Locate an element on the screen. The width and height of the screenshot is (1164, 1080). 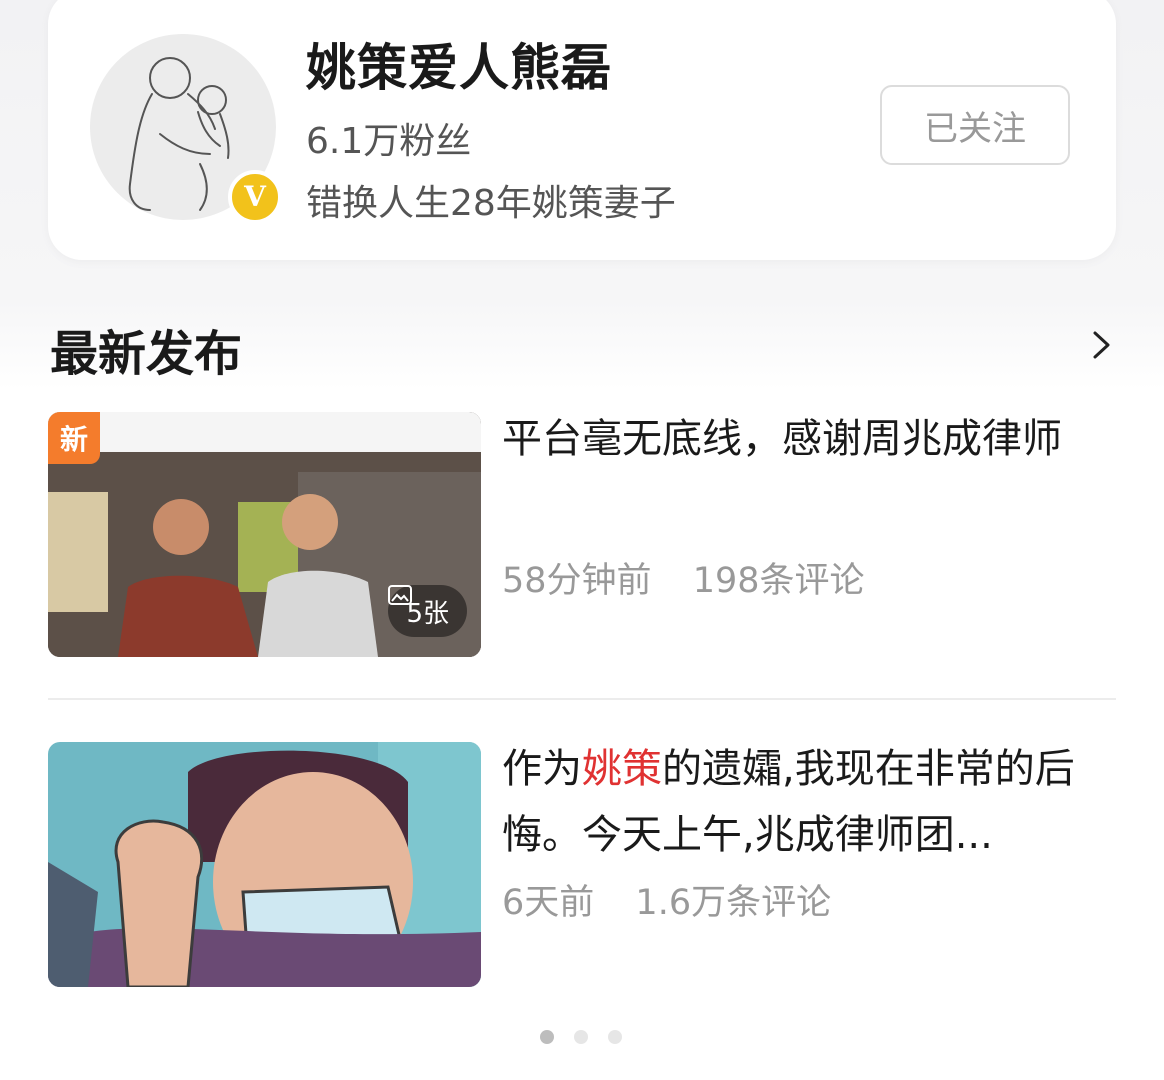
post-illustration is located at coordinates (264, 864).